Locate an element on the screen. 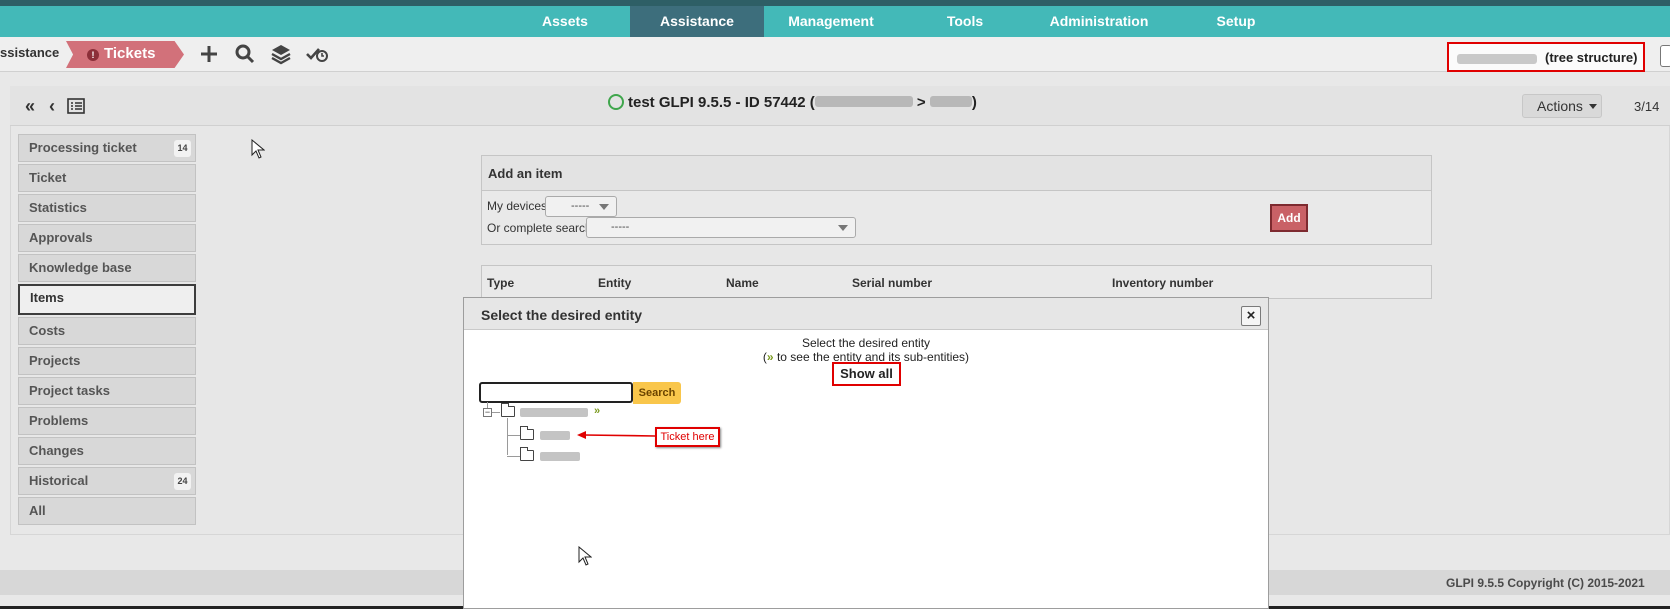 Image resolution: width=1670 pixels, height=609 pixels. tab-ticket: Ticket is located at coordinates (107, 178).